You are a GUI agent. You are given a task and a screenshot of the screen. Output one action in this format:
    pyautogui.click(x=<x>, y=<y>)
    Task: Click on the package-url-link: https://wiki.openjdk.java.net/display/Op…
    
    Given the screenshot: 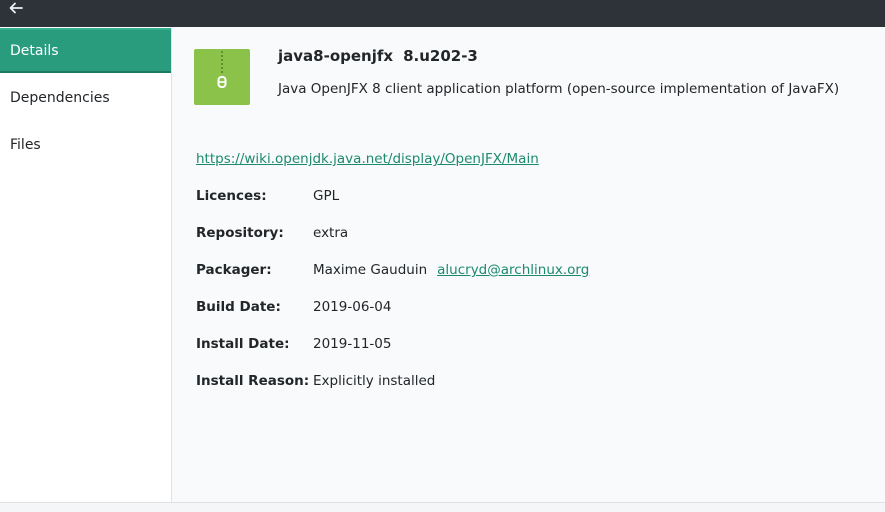 What is the action you would take?
    pyautogui.click(x=367, y=159)
    